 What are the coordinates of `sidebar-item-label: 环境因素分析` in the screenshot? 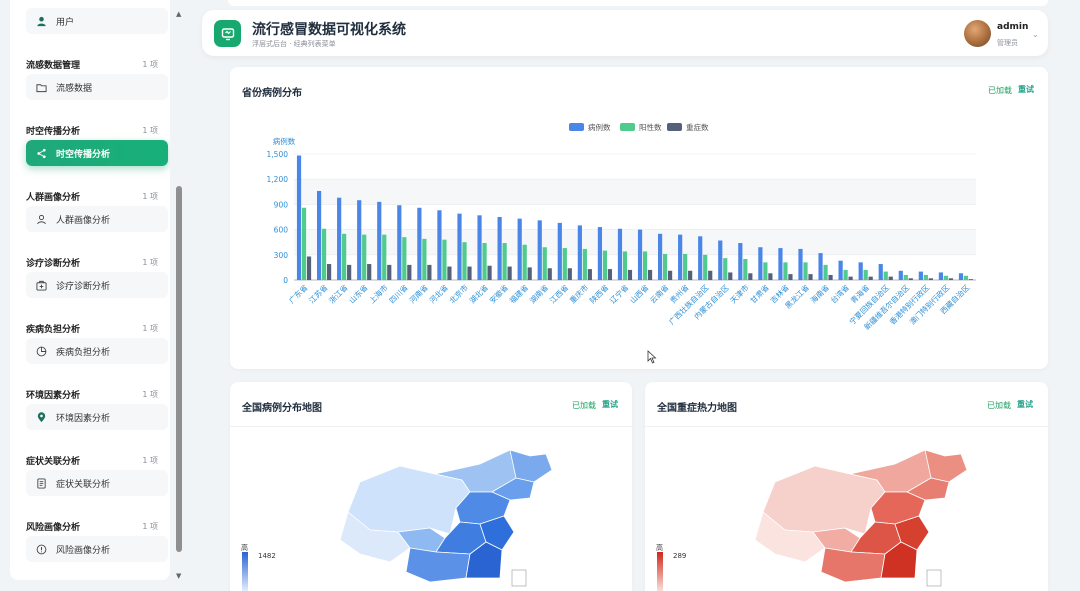 It's located at (83, 418).